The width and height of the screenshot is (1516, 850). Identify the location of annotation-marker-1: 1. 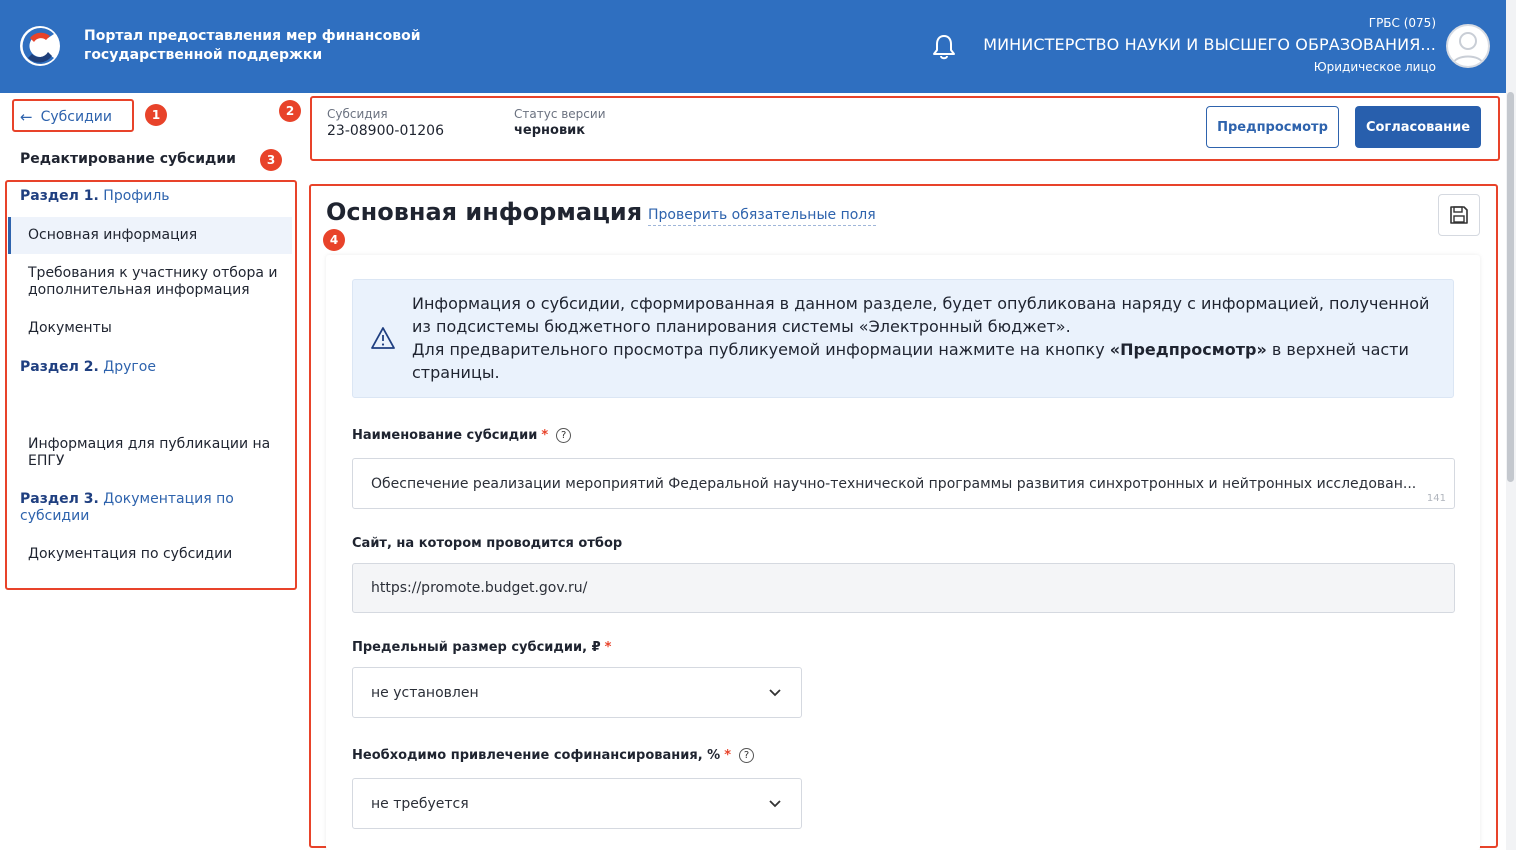
(156, 115).